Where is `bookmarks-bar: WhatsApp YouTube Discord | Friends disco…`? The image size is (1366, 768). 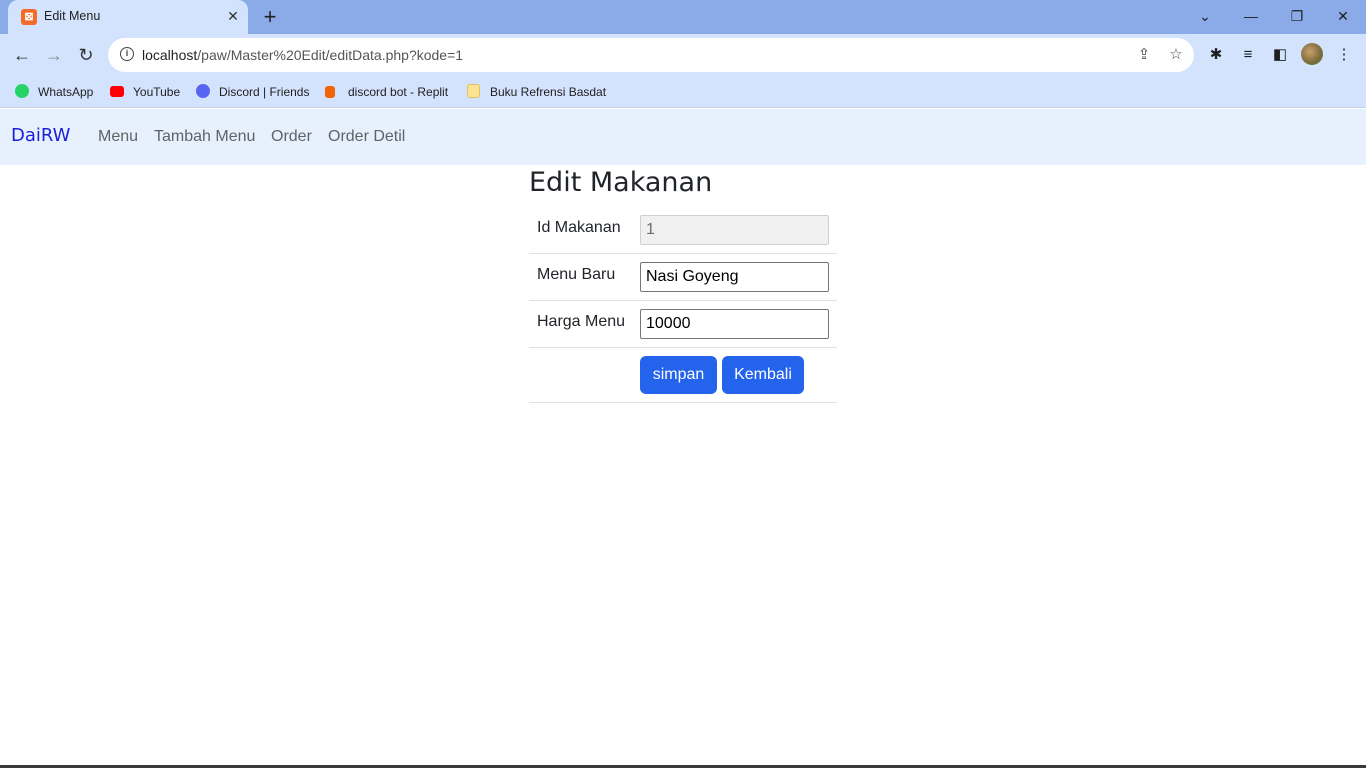
bookmarks-bar: WhatsApp YouTube Discord | Friends disco… is located at coordinates (683, 92).